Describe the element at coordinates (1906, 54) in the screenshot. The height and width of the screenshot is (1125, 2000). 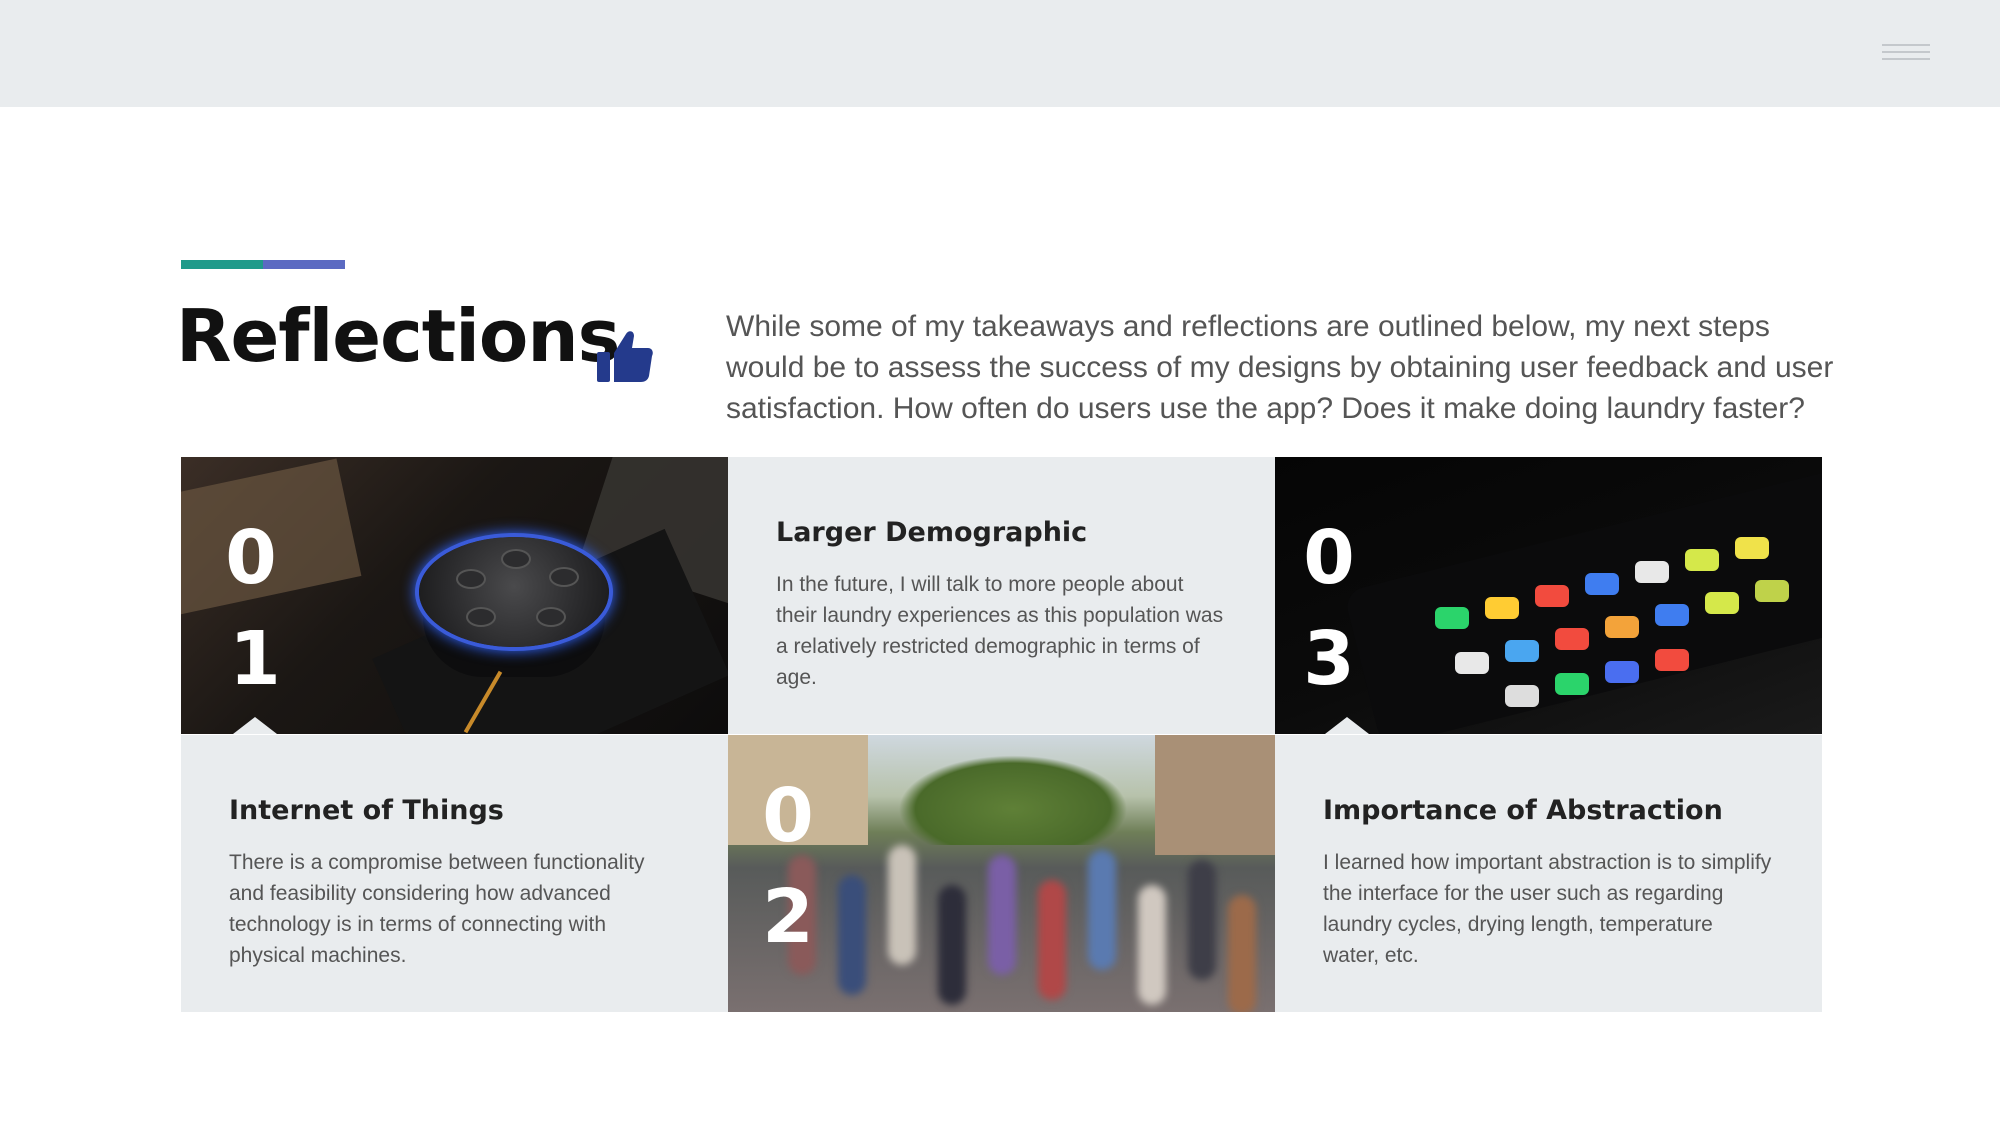
I see `hamburger-menu-icon` at that location.